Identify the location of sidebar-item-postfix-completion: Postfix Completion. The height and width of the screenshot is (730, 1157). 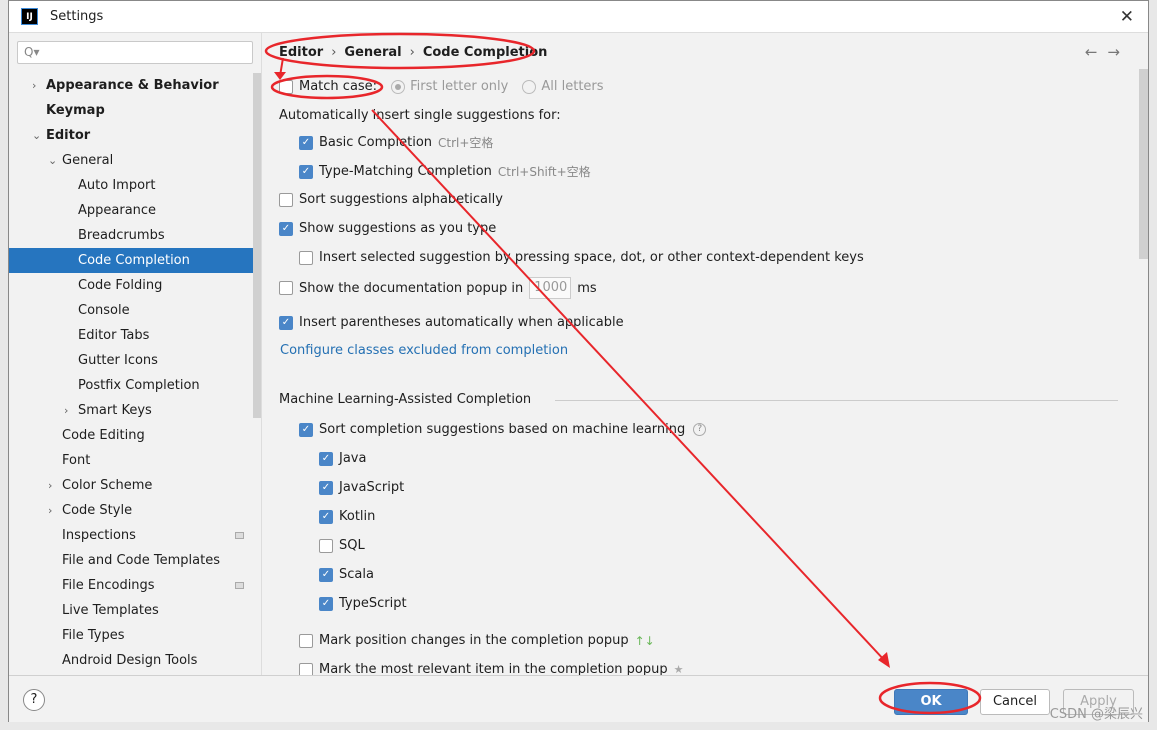
(131, 385).